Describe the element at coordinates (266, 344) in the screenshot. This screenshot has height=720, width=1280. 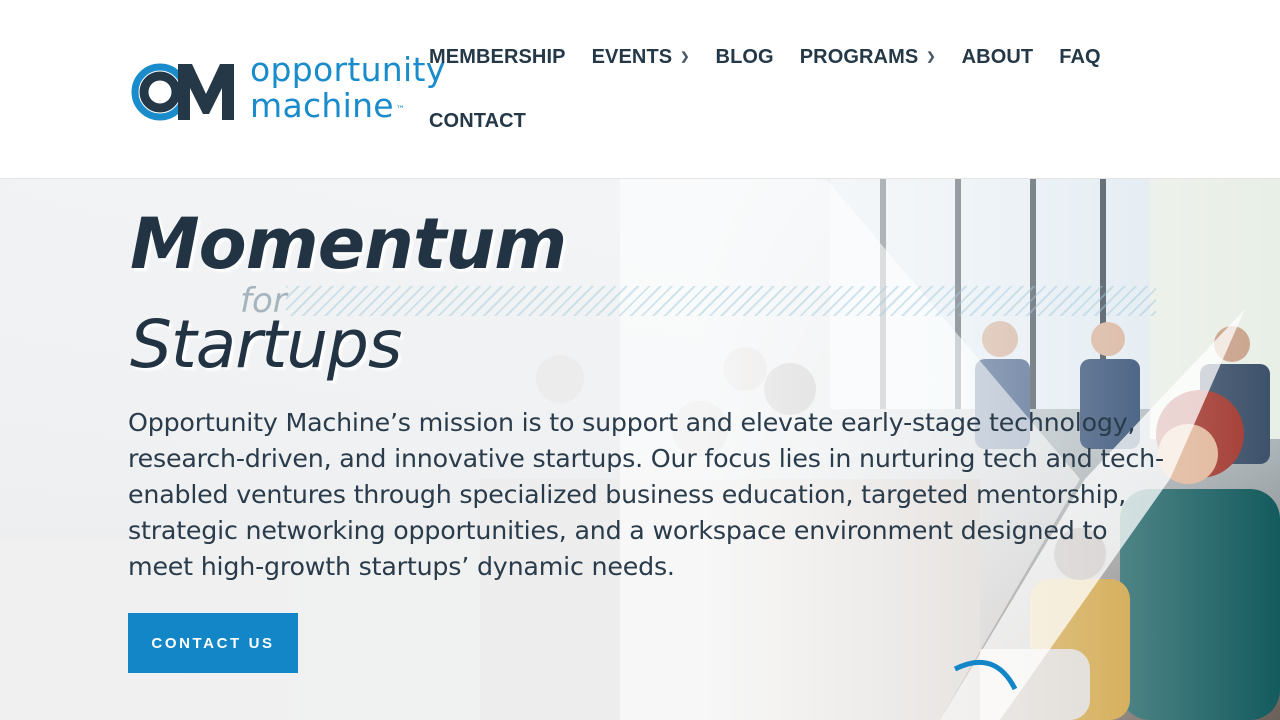
I see `hero-title-line2: Startups` at that location.